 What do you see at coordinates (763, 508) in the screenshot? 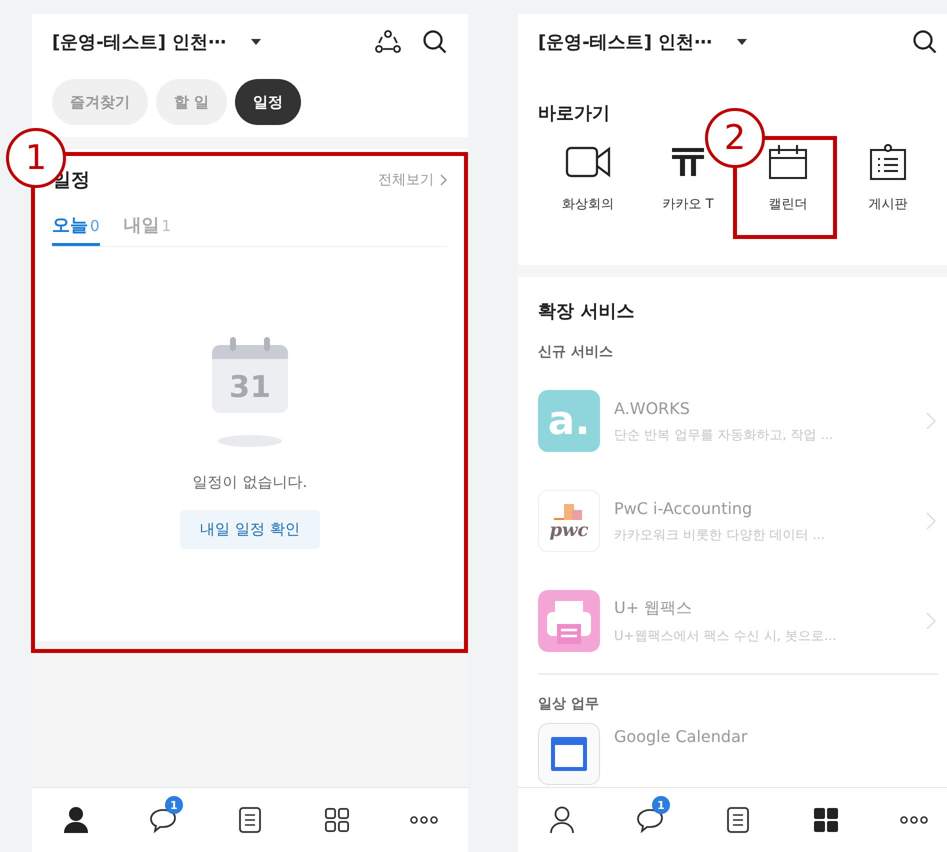
I see `service-name: PwC i-Accounting` at bounding box center [763, 508].